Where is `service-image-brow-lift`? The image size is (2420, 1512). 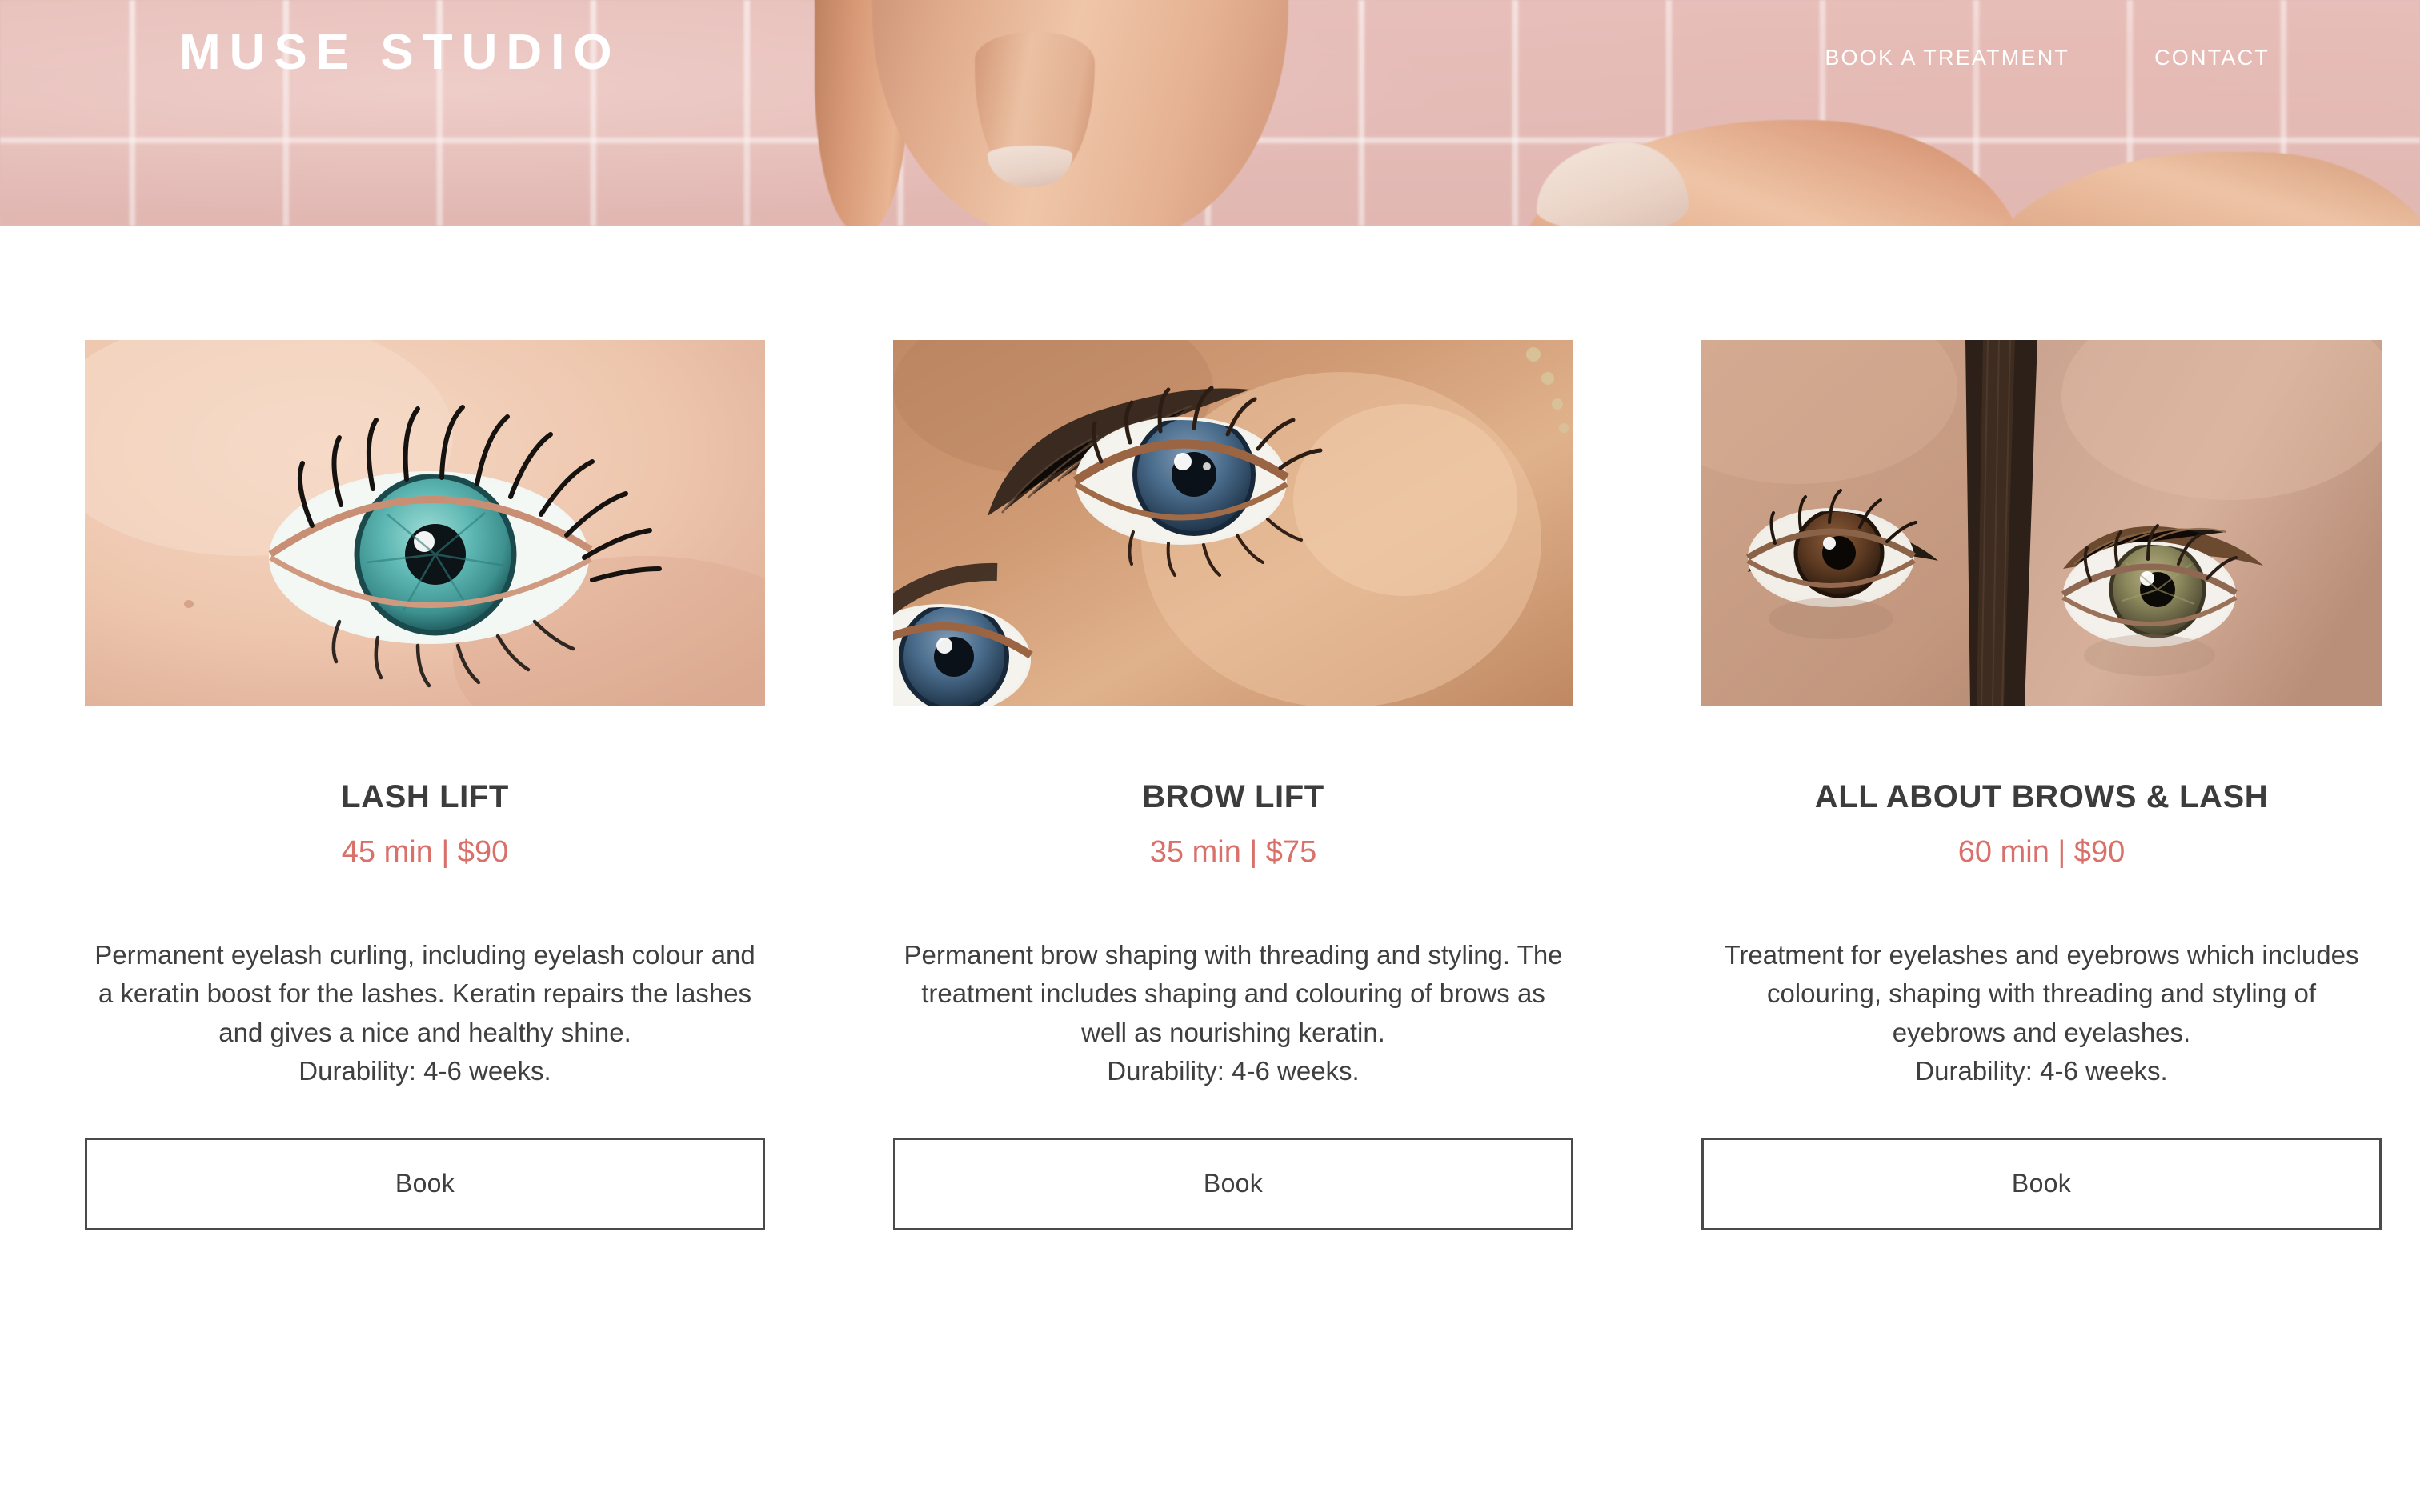
service-image-brow-lift is located at coordinates (1233, 523).